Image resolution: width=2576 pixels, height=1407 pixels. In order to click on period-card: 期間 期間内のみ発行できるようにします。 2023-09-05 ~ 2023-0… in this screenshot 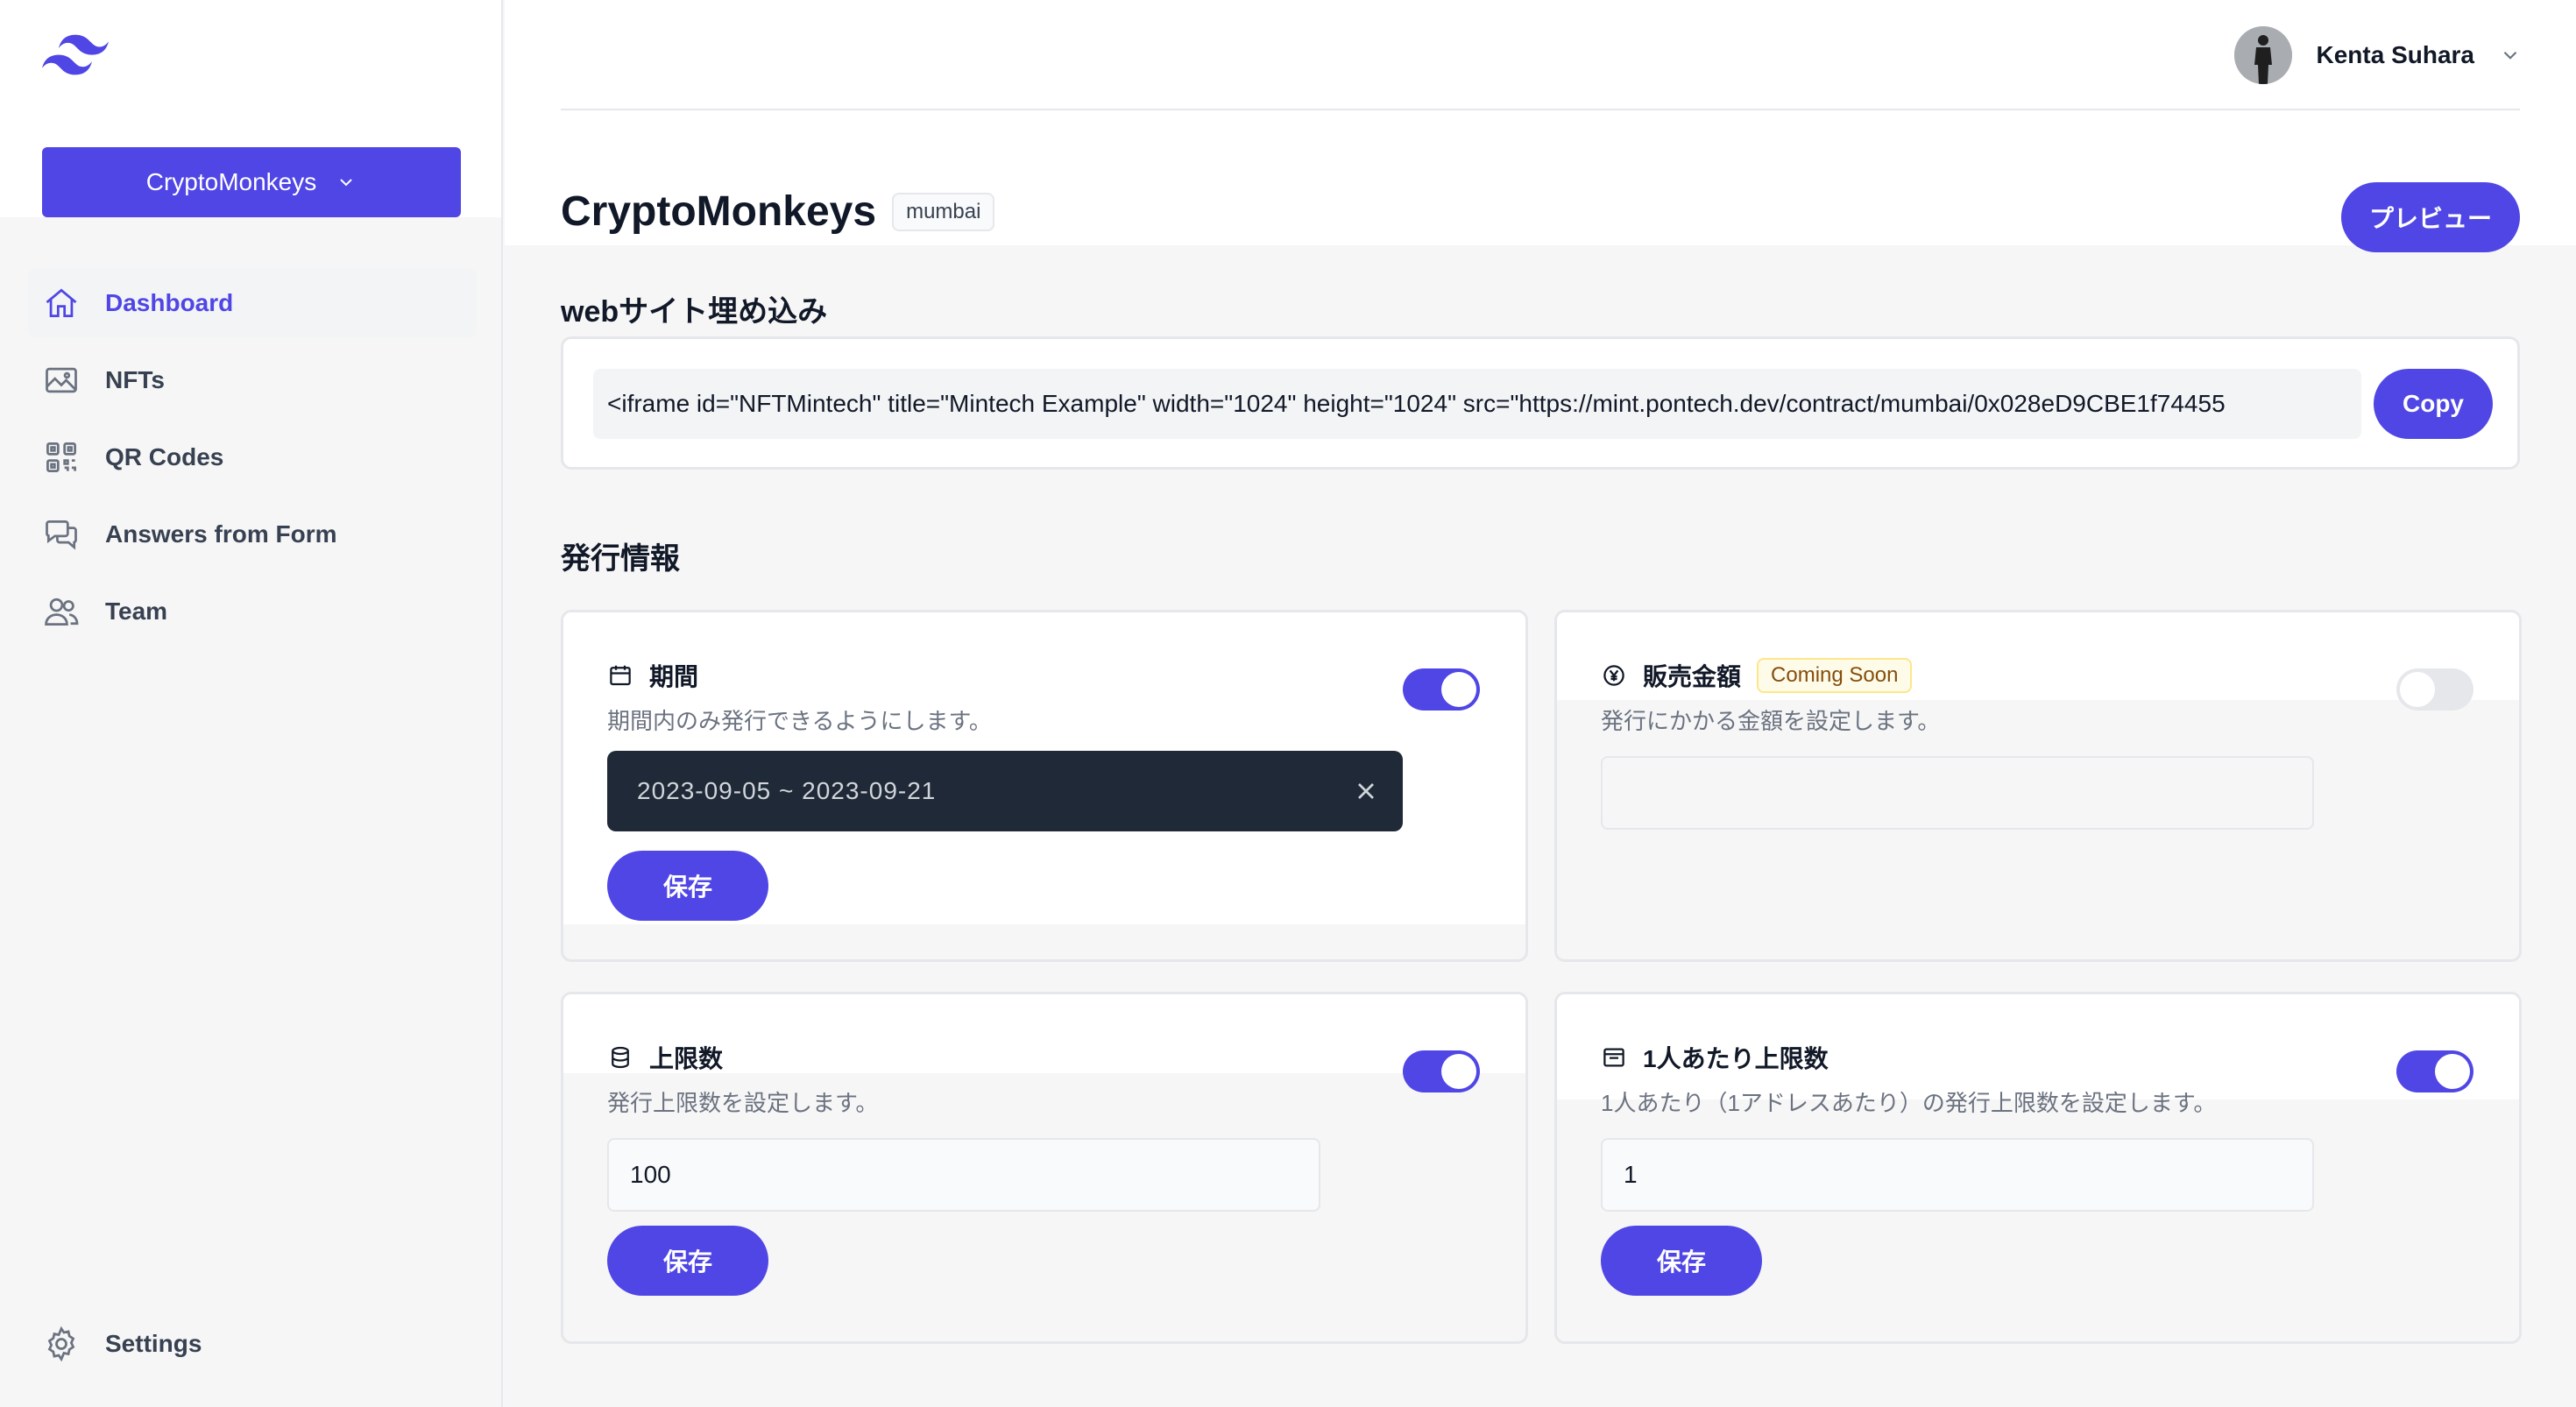, I will do `click(1044, 786)`.